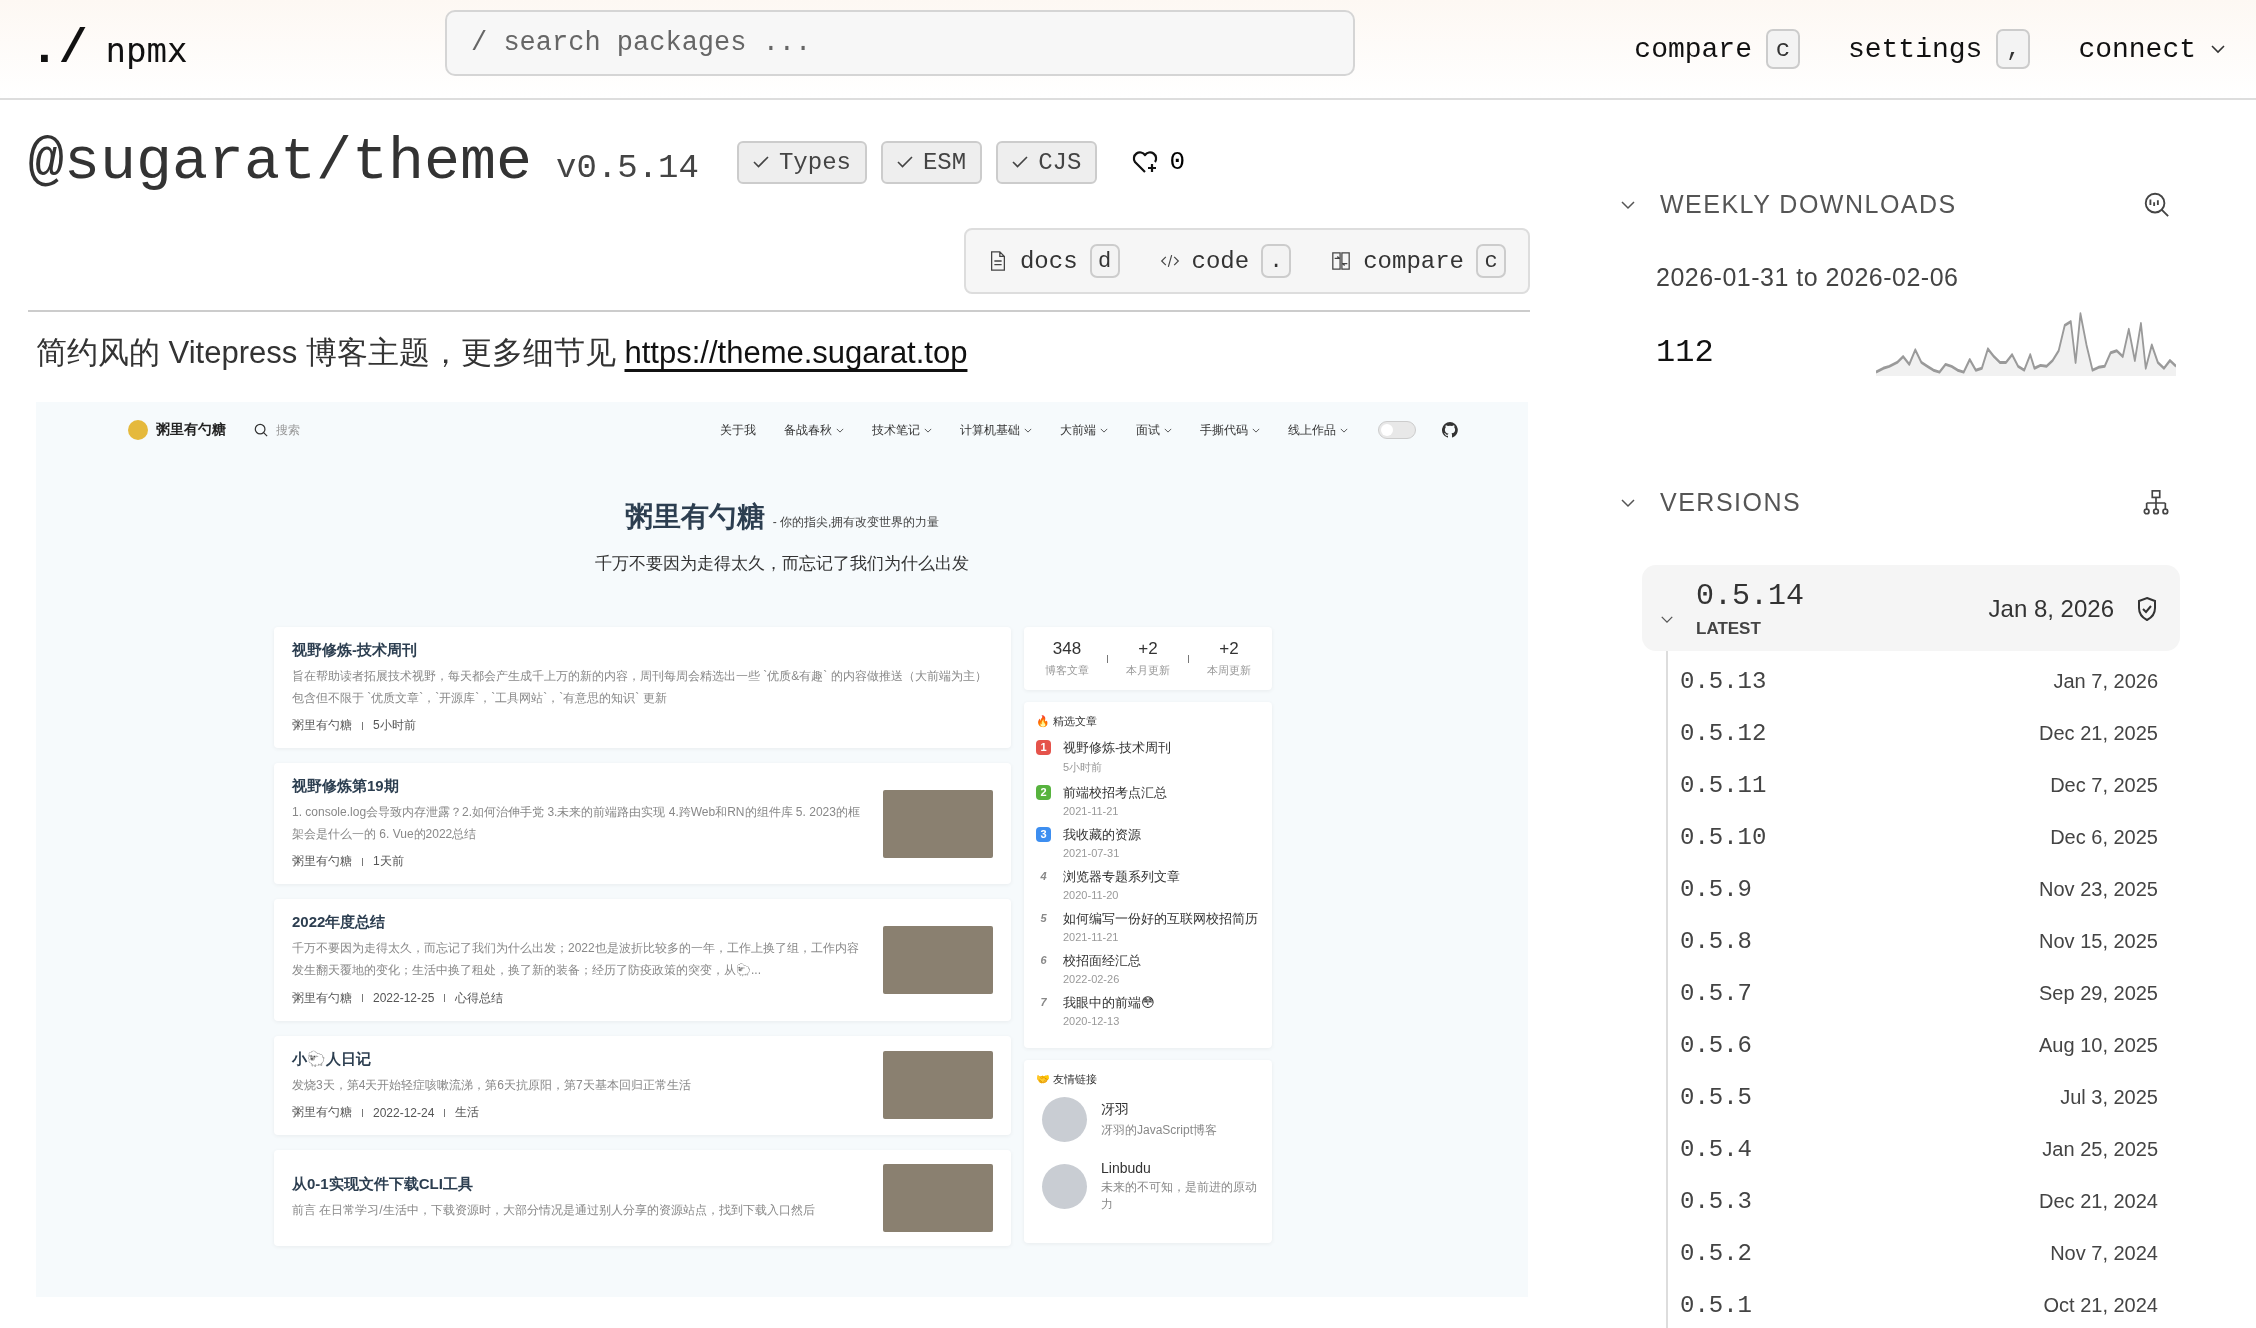  Describe the element at coordinates (322, 862) in the screenshot. I see `post-meta: 粥里有勺糖` at that location.